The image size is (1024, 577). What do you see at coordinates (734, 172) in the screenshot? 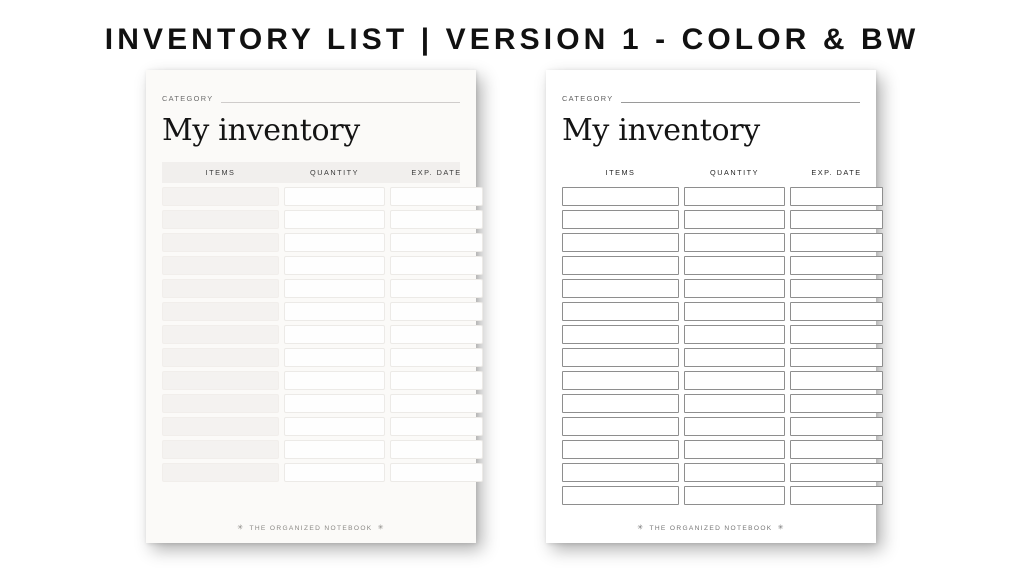
I see `column-header-quantity: QUANTITY` at bounding box center [734, 172].